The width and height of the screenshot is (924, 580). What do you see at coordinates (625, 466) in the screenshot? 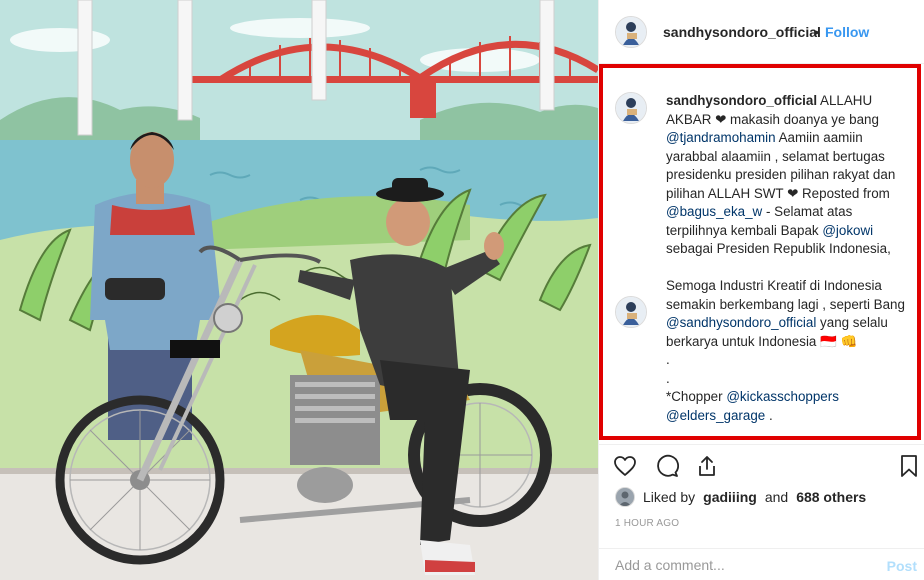
I see `heart-icon` at bounding box center [625, 466].